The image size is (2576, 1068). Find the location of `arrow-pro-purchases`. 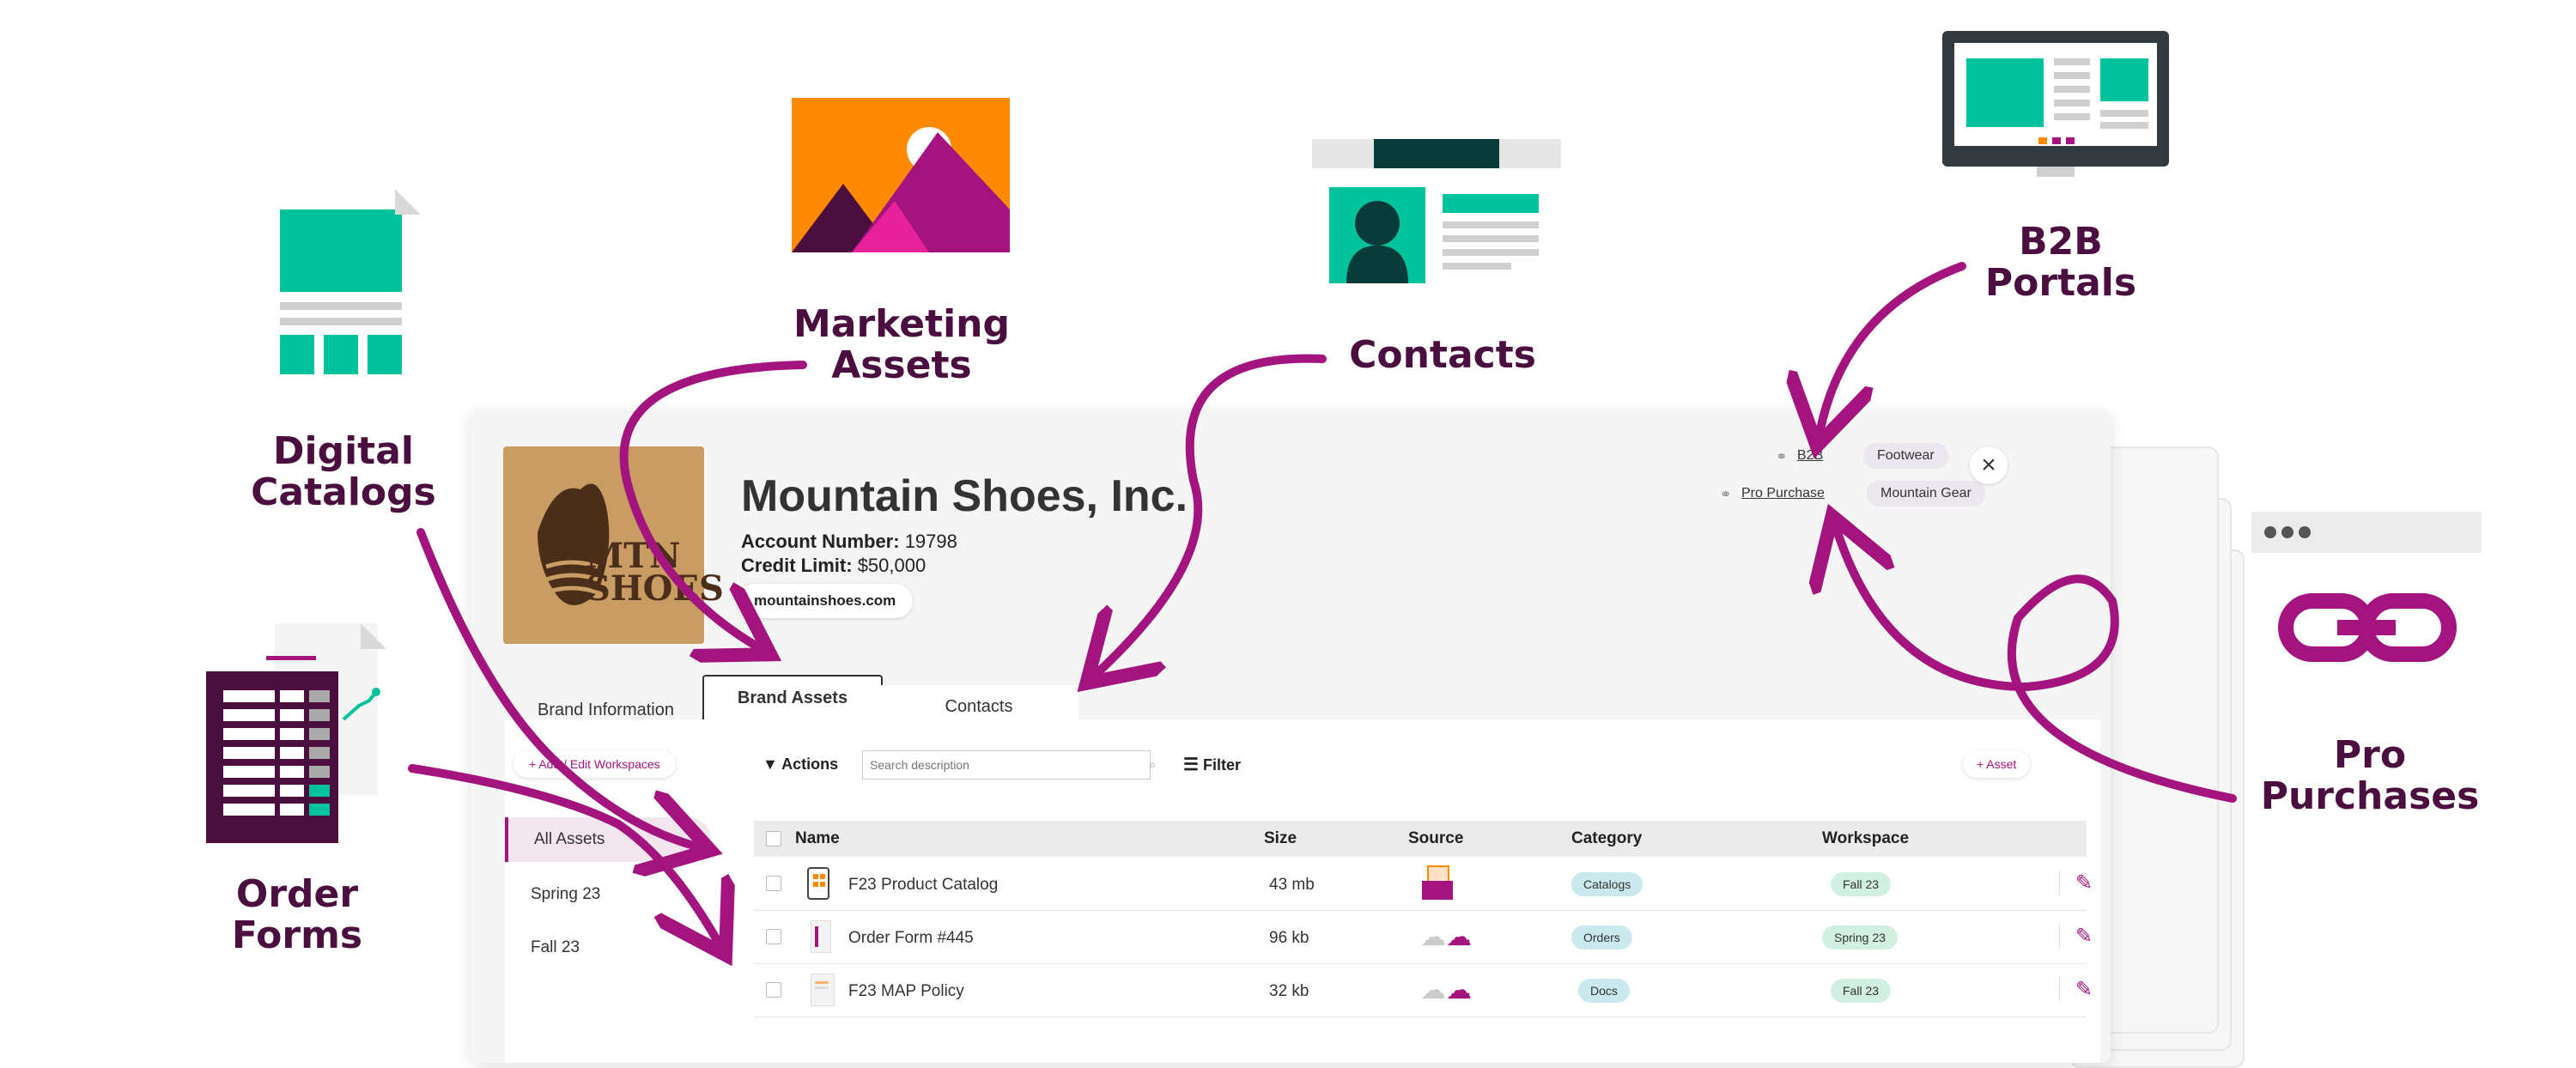

arrow-pro-purchases is located at coordinates (2038, 667).